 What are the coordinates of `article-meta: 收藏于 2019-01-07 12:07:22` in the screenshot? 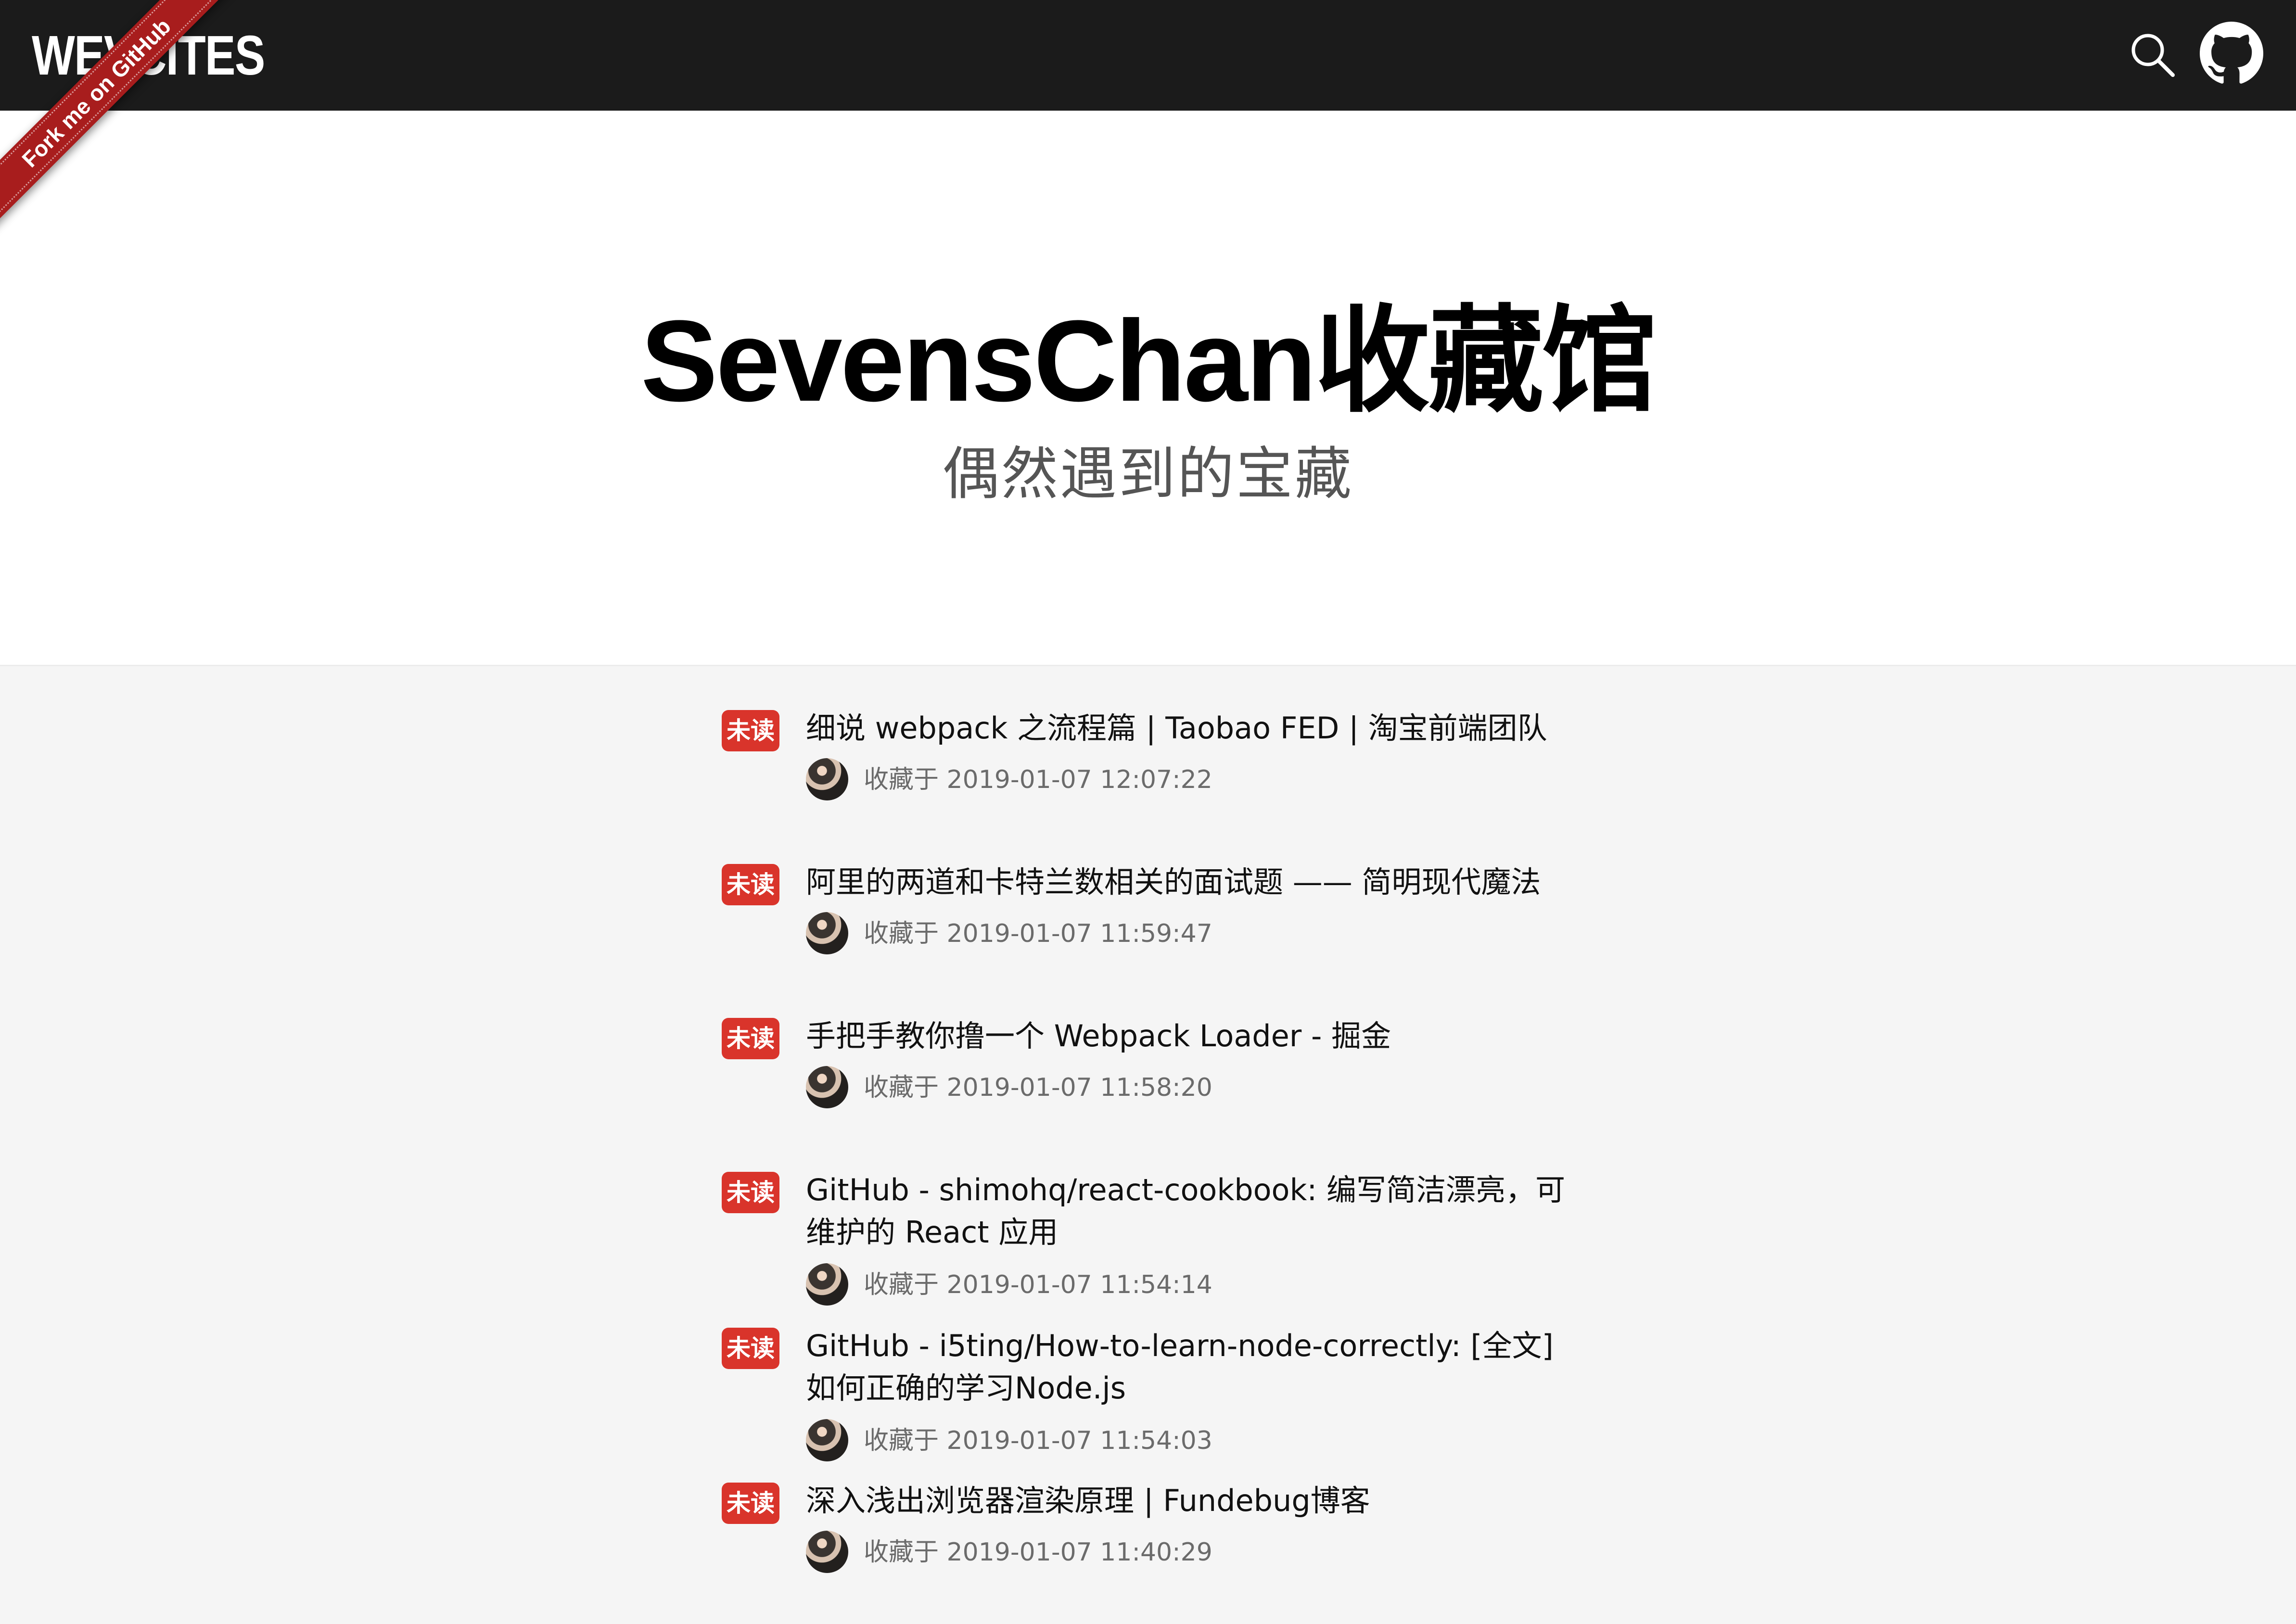 It's located at (1094, 779).